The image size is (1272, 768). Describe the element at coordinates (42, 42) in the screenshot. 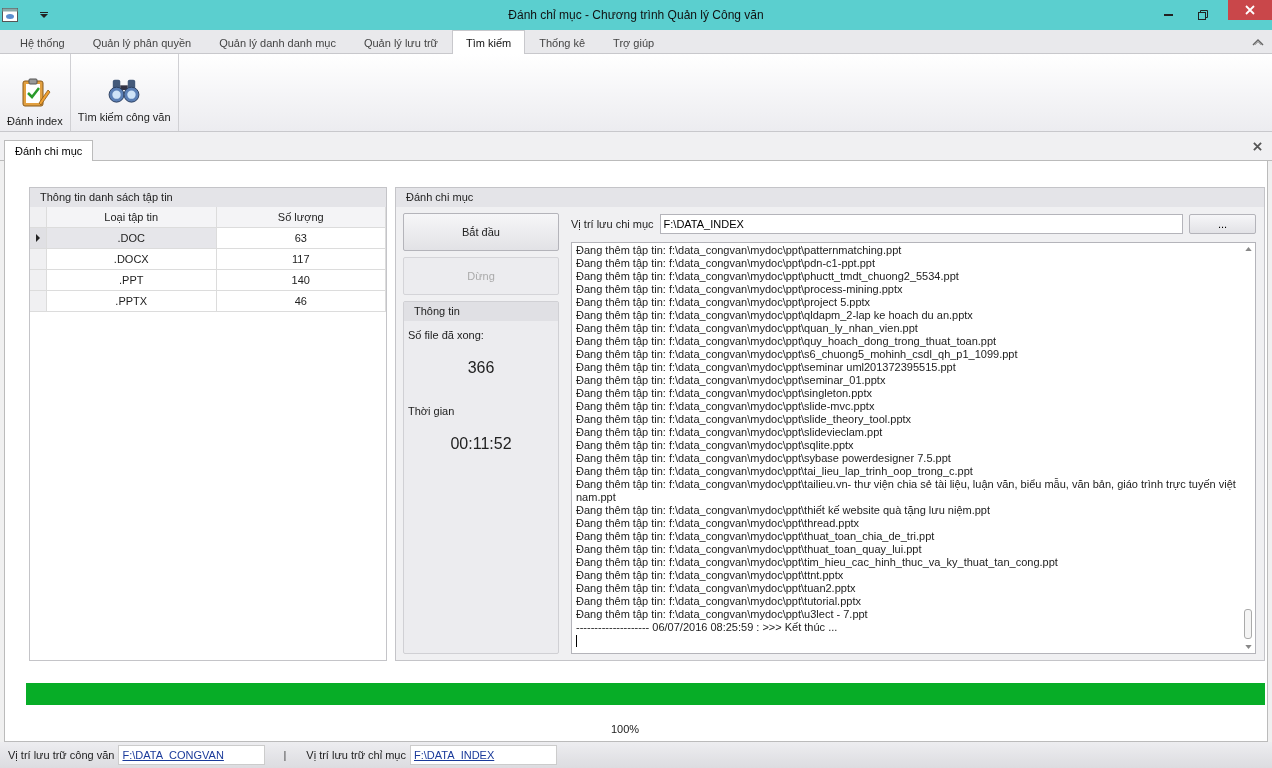

I see `menu-tab: Hệ thống` at that location.